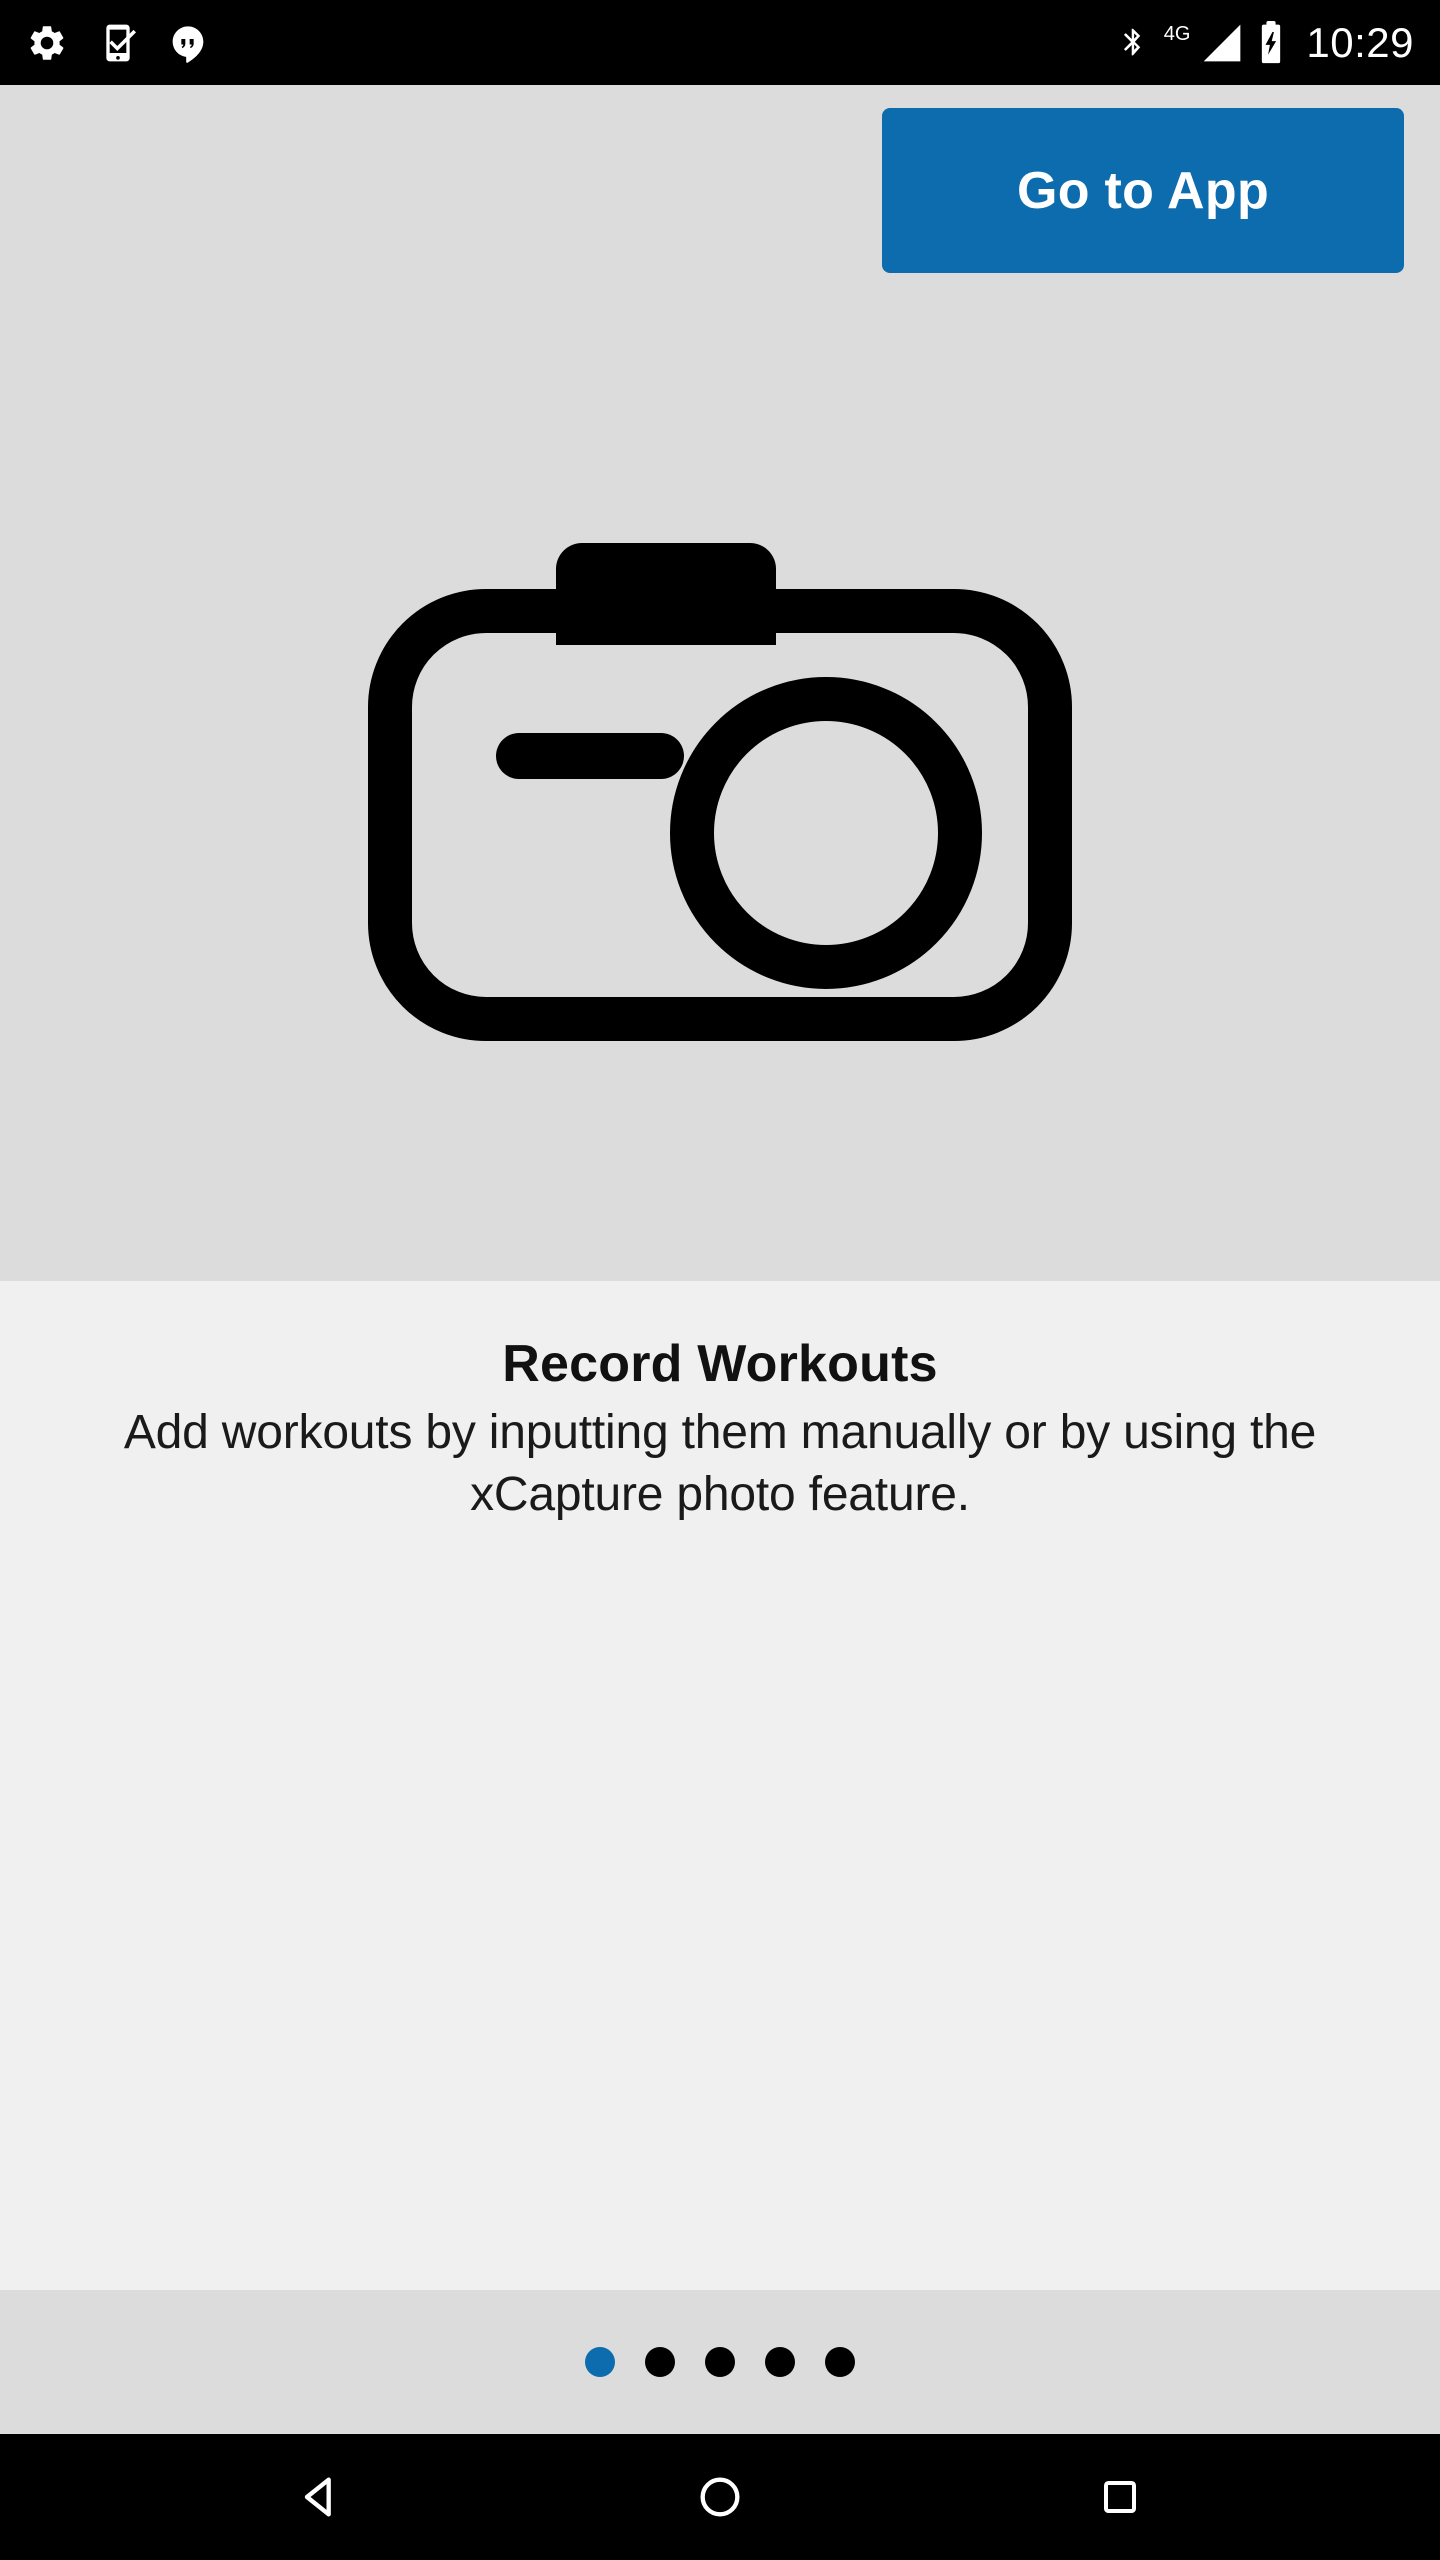 Image resolution: width=1440 pixels, height=2560 pixels. Describe the element at coordinates (188, 43) in the screenshot. I see `hangouts-icon` at that location.